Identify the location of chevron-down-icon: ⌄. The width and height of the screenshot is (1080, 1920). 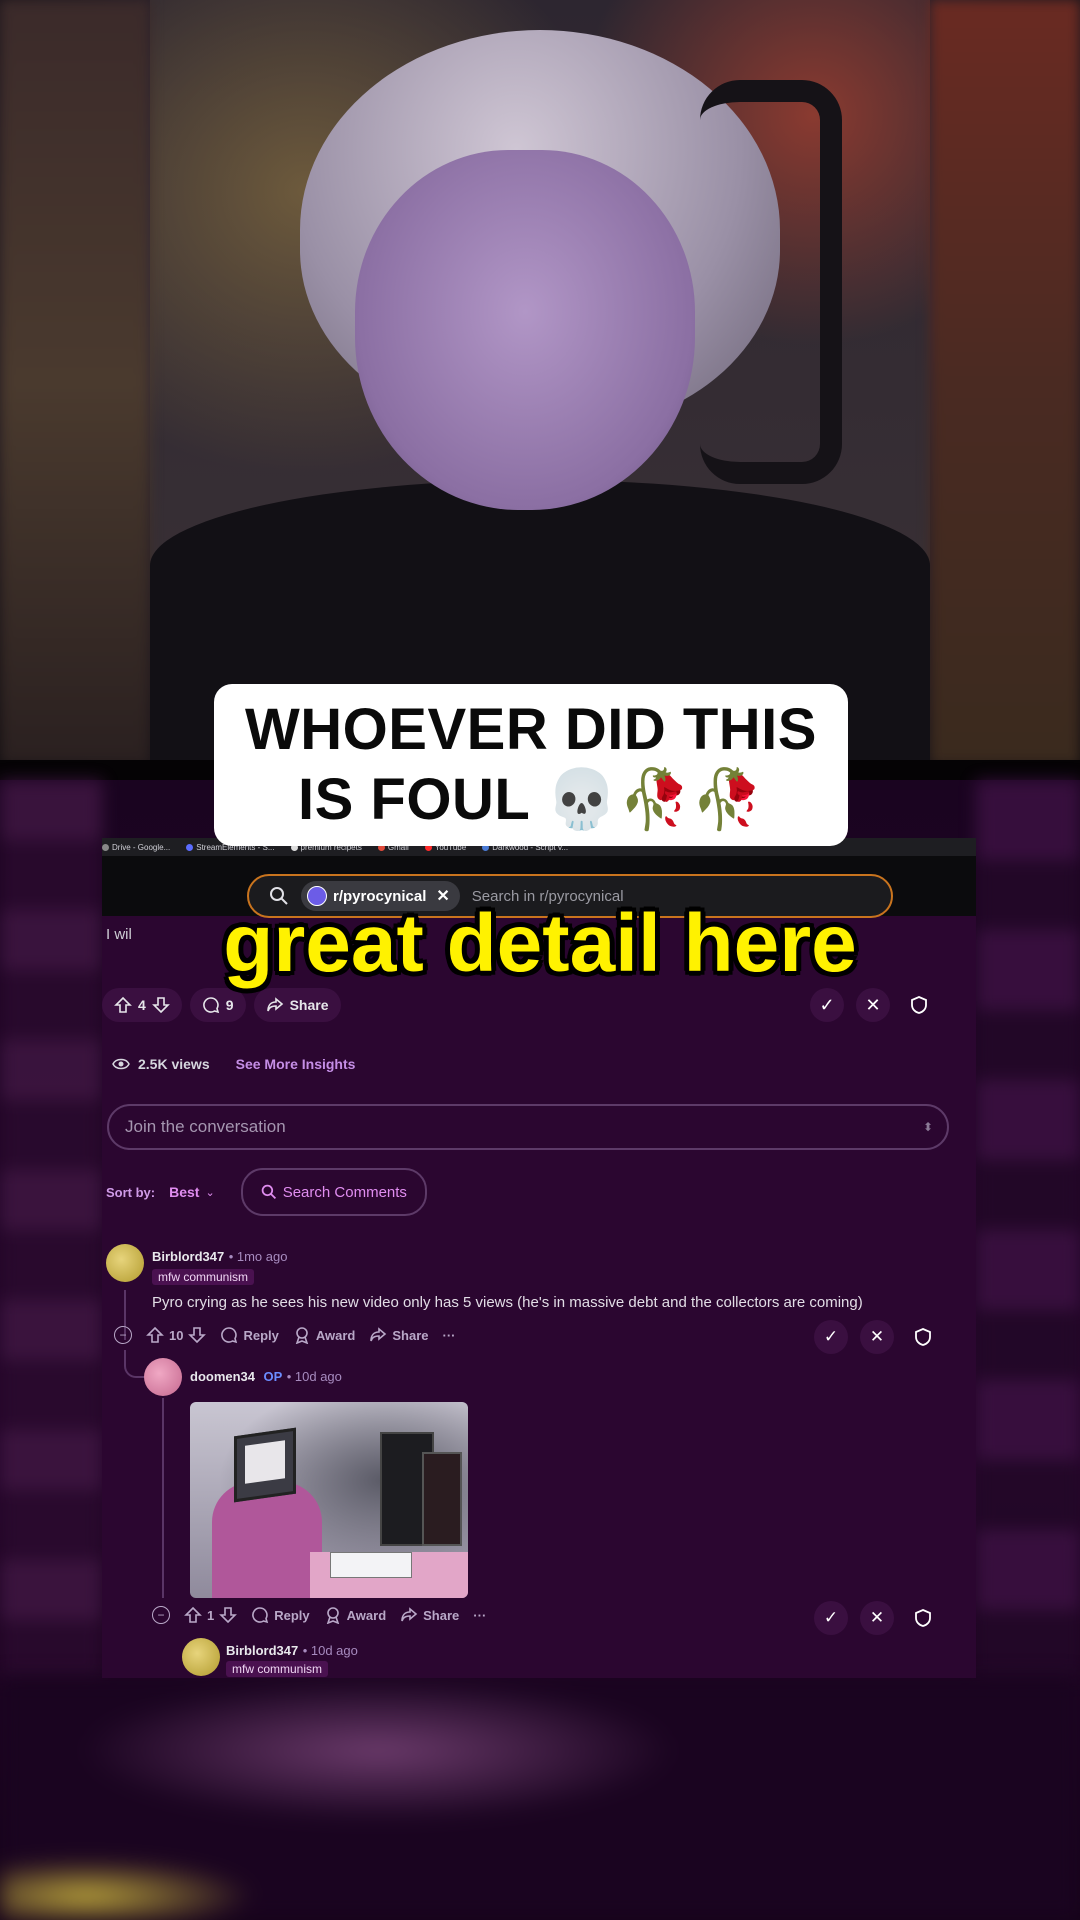
(210, 1192).